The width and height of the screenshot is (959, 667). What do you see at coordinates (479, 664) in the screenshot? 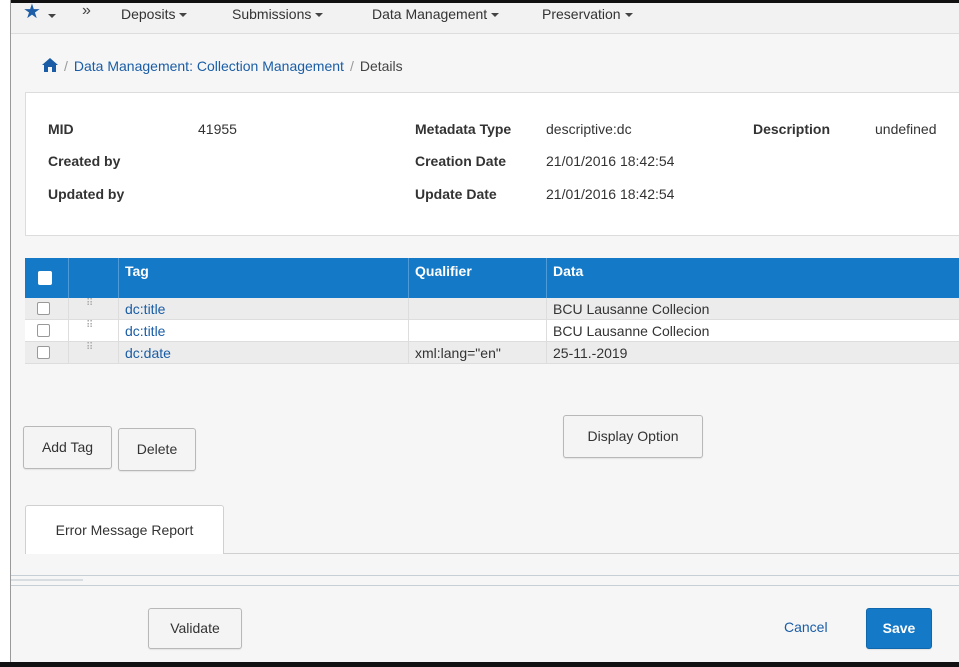
I see `window-bottom-border` at bounding box center [479, 664].